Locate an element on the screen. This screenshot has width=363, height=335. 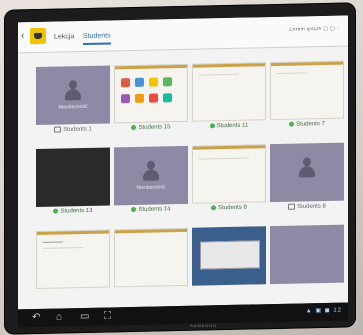
student-caption: Students 14 is located at coordinates (151, 210).